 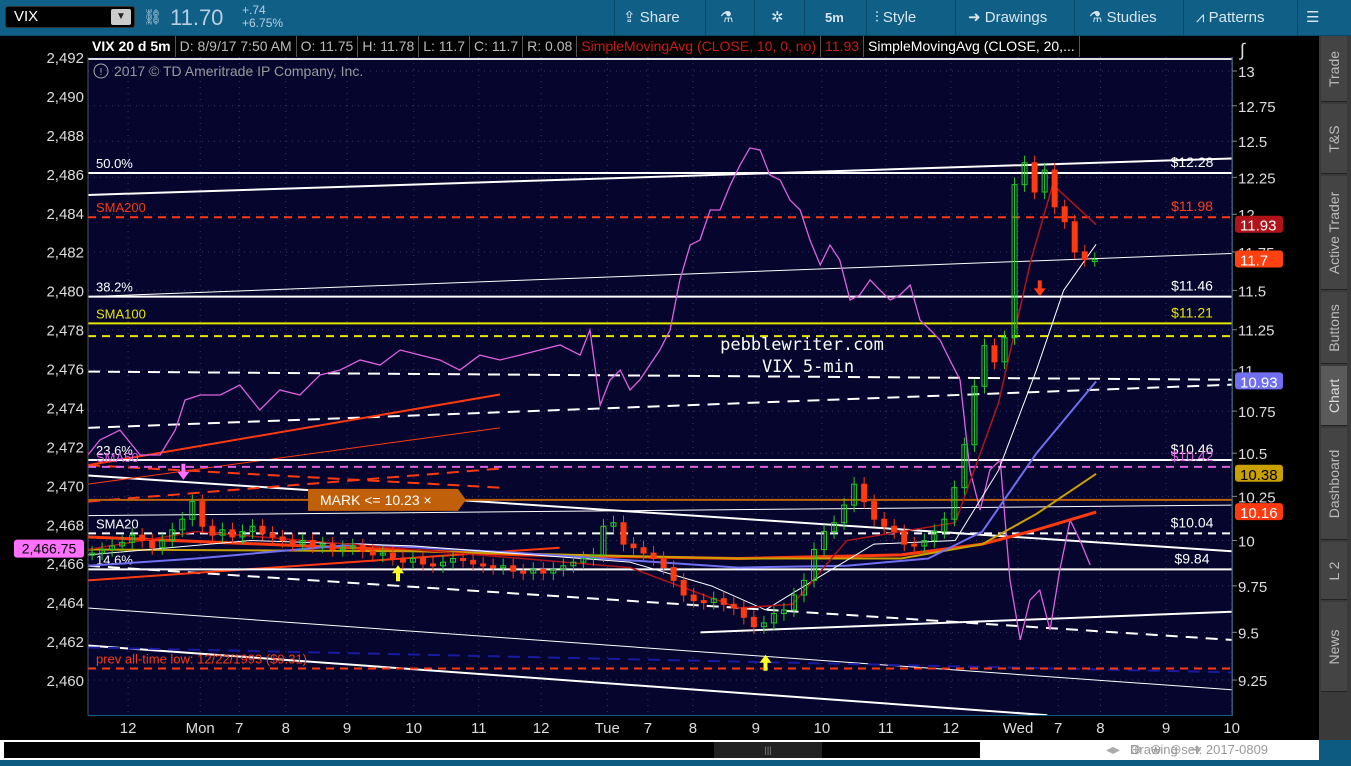 I want to click on right-tick-label: 10.75, so click(x=1257, y=412).